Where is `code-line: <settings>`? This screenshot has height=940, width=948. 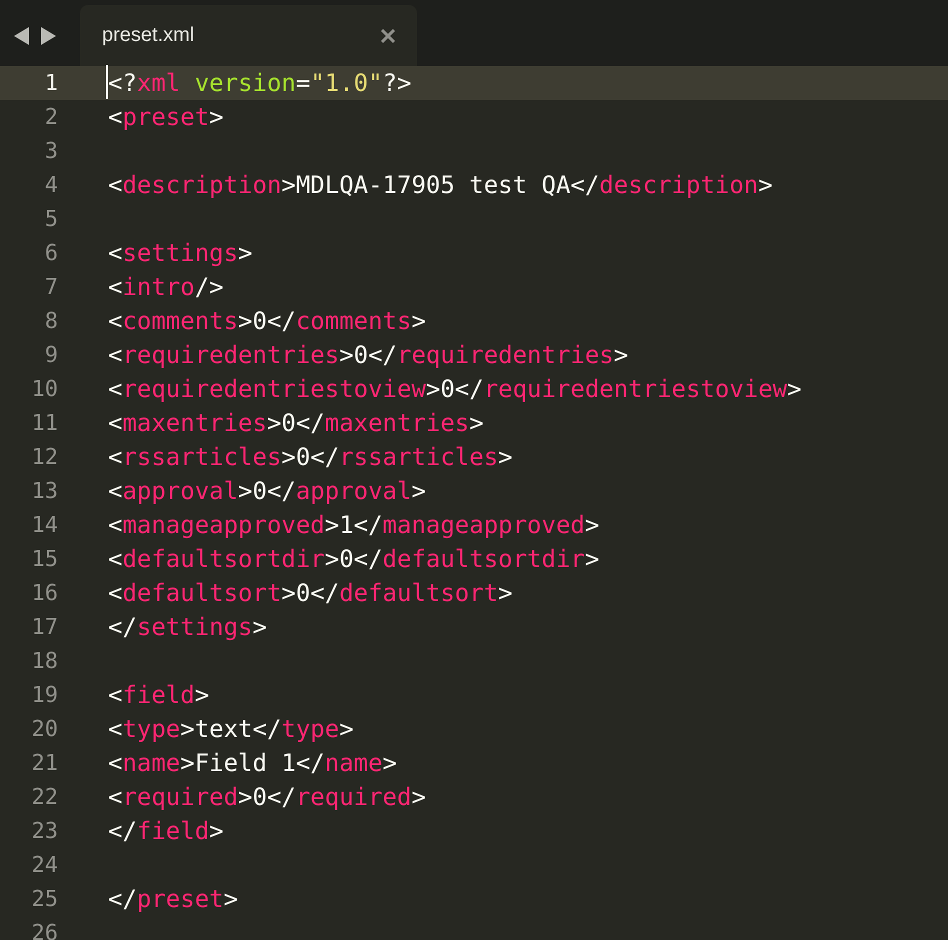 code-line: <settings> is located at coordinates (180, 253).